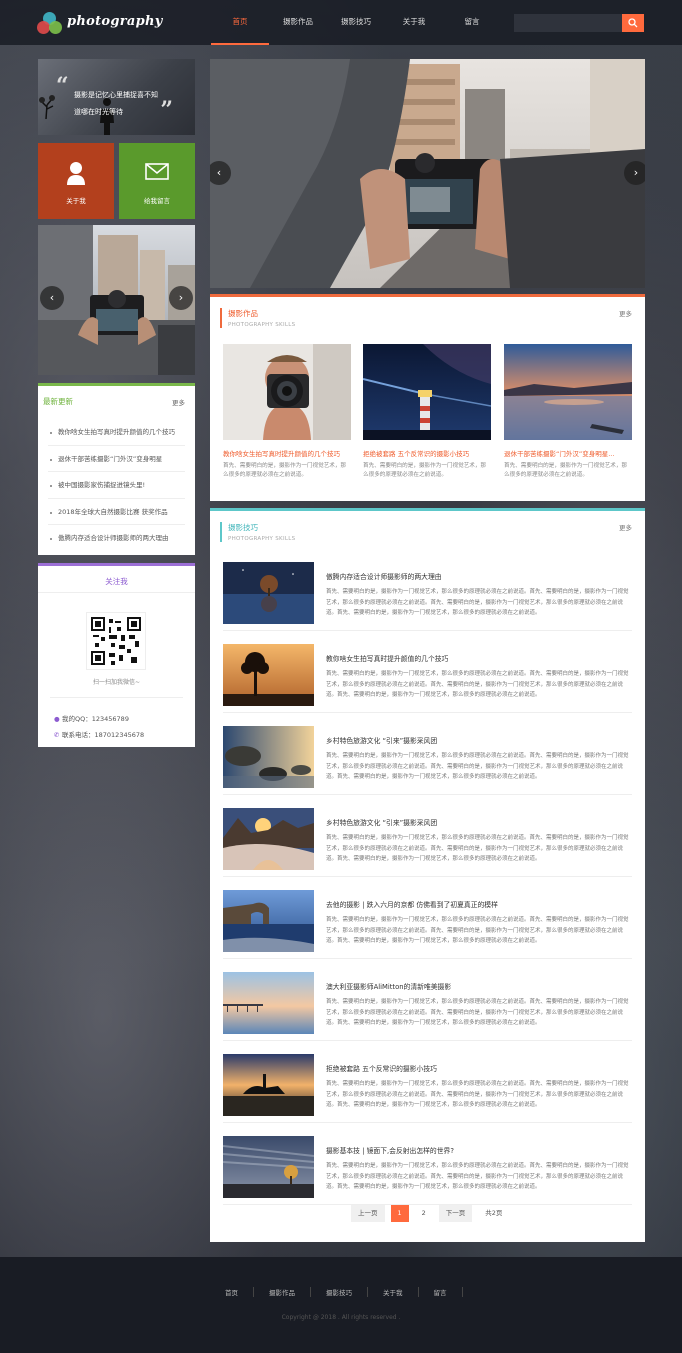  What do you see at coordinates (103, 735) in the screenshot?
I see `phone-text: 联系电话：187012345678` at bounding box center [103, 735].